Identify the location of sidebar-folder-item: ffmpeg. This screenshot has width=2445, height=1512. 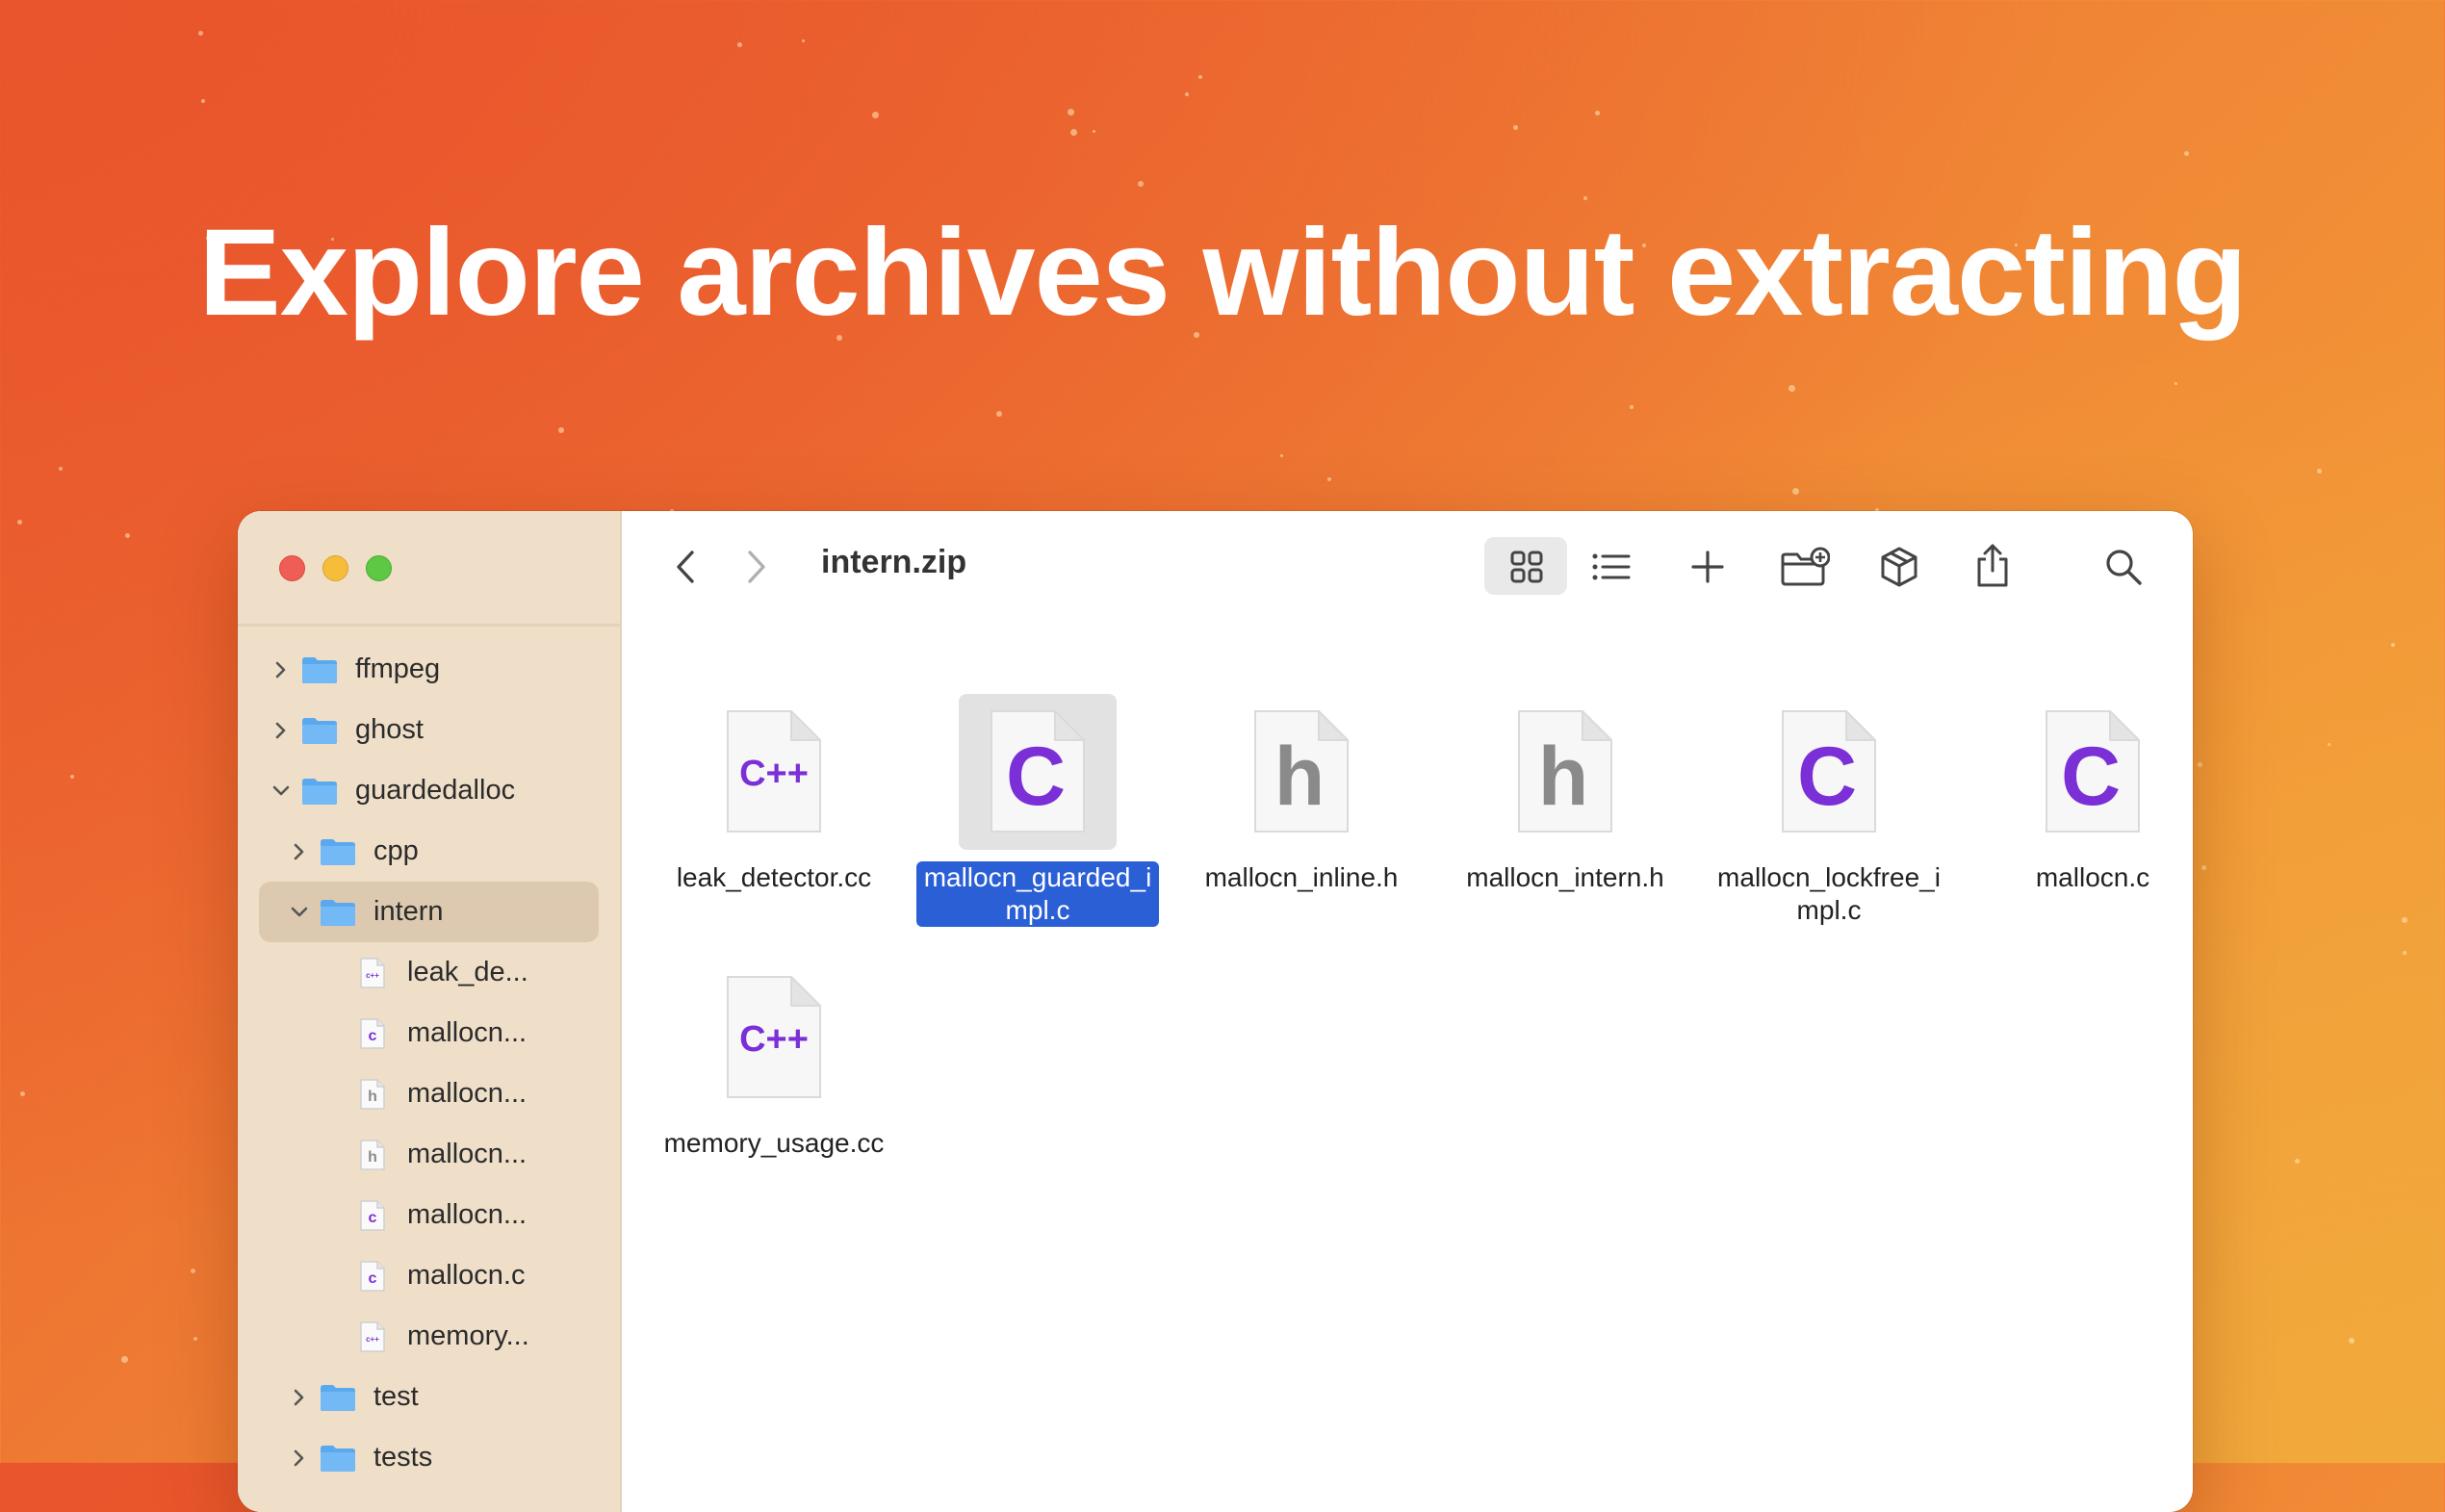
(429, 669).